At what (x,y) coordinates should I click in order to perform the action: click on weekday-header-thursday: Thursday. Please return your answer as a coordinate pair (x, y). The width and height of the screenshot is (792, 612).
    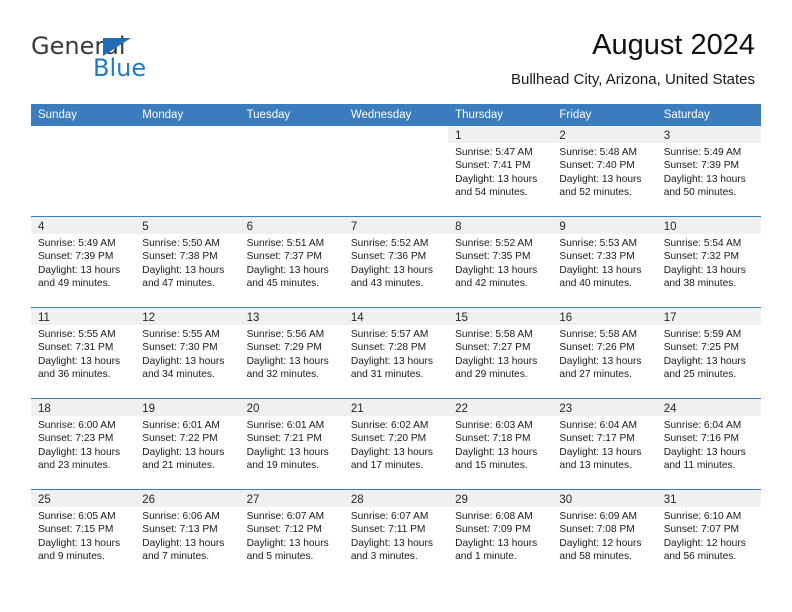
    Looking at the image, I should click on (500, 115).